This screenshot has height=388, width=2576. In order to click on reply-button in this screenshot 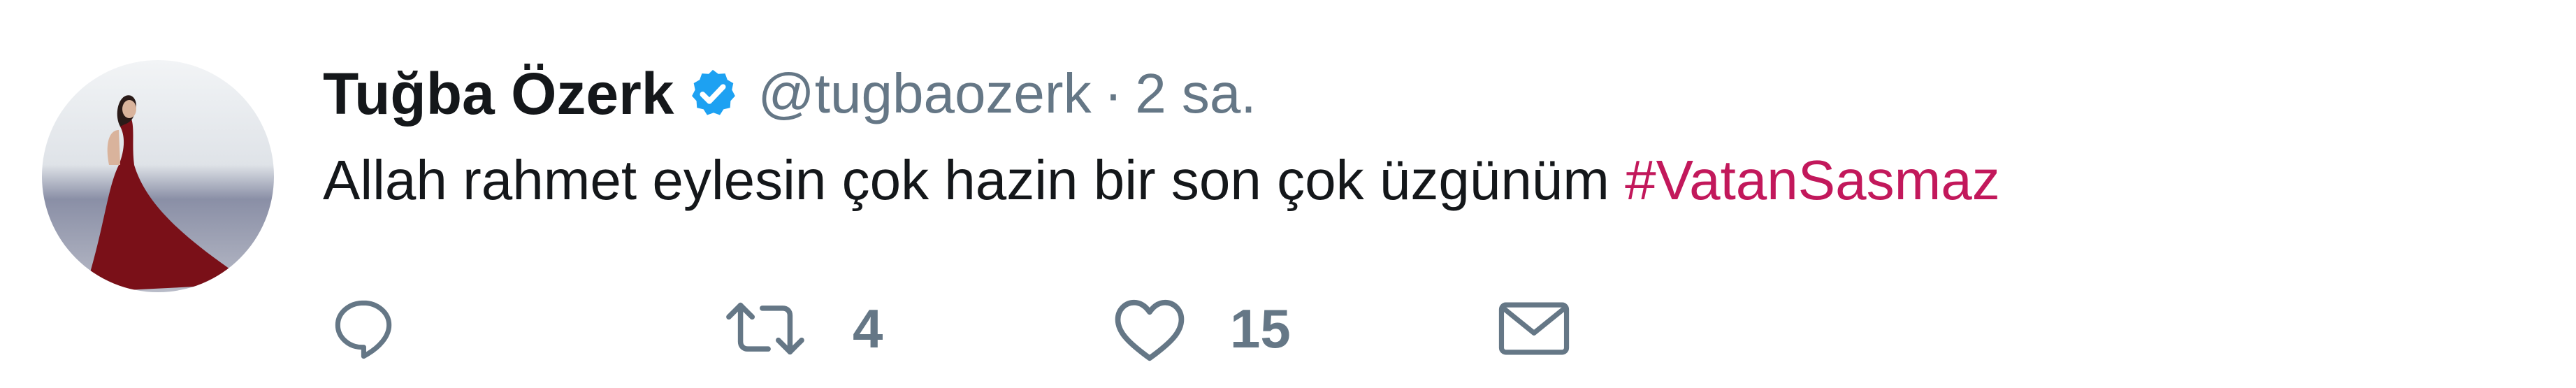, I will do `click(363, 329)`.